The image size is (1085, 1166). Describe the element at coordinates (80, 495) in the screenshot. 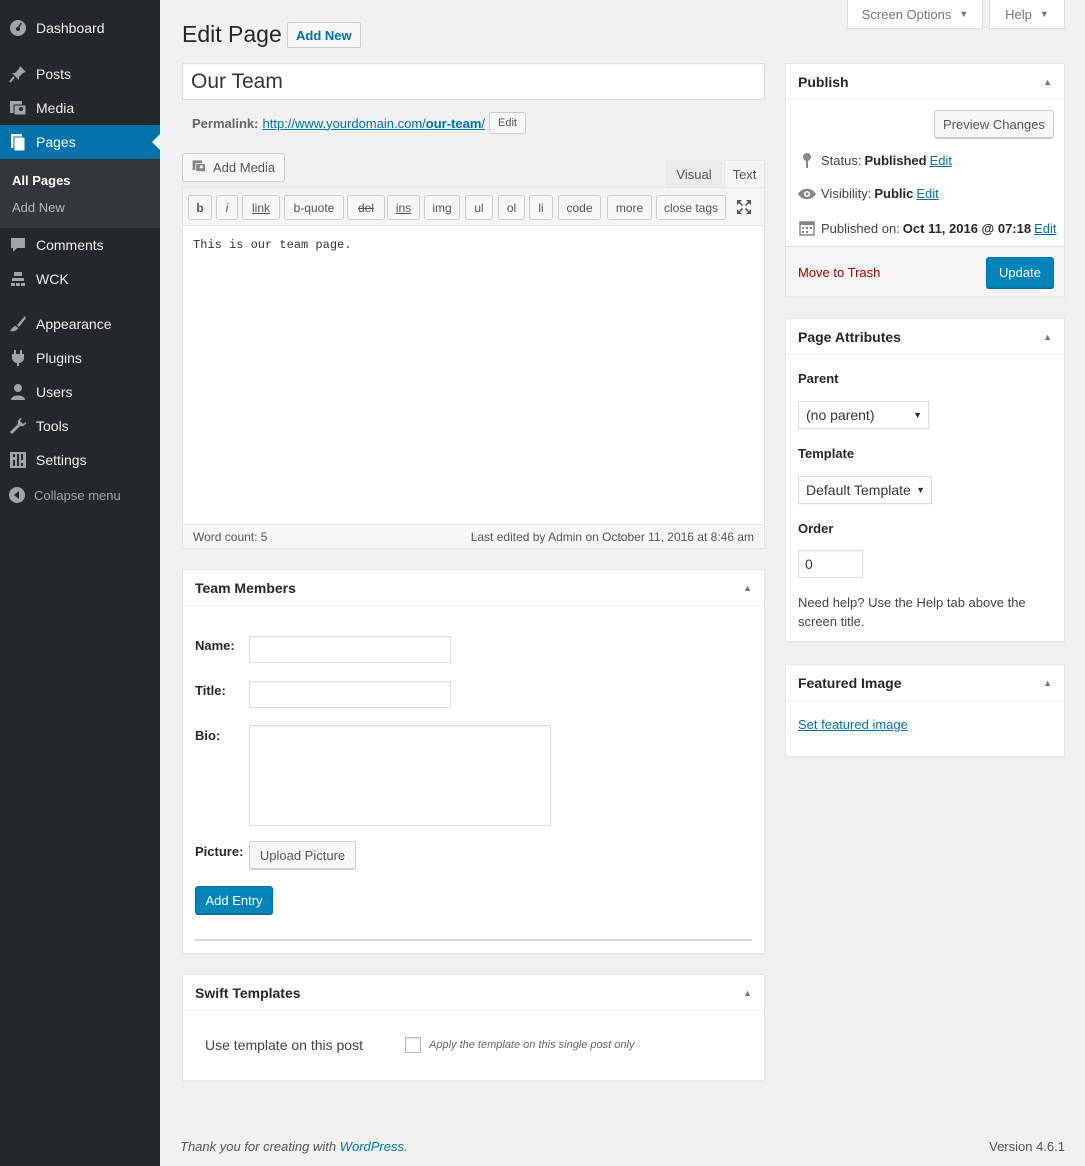

I see `collapse-menu: Collapse menu` at that location.